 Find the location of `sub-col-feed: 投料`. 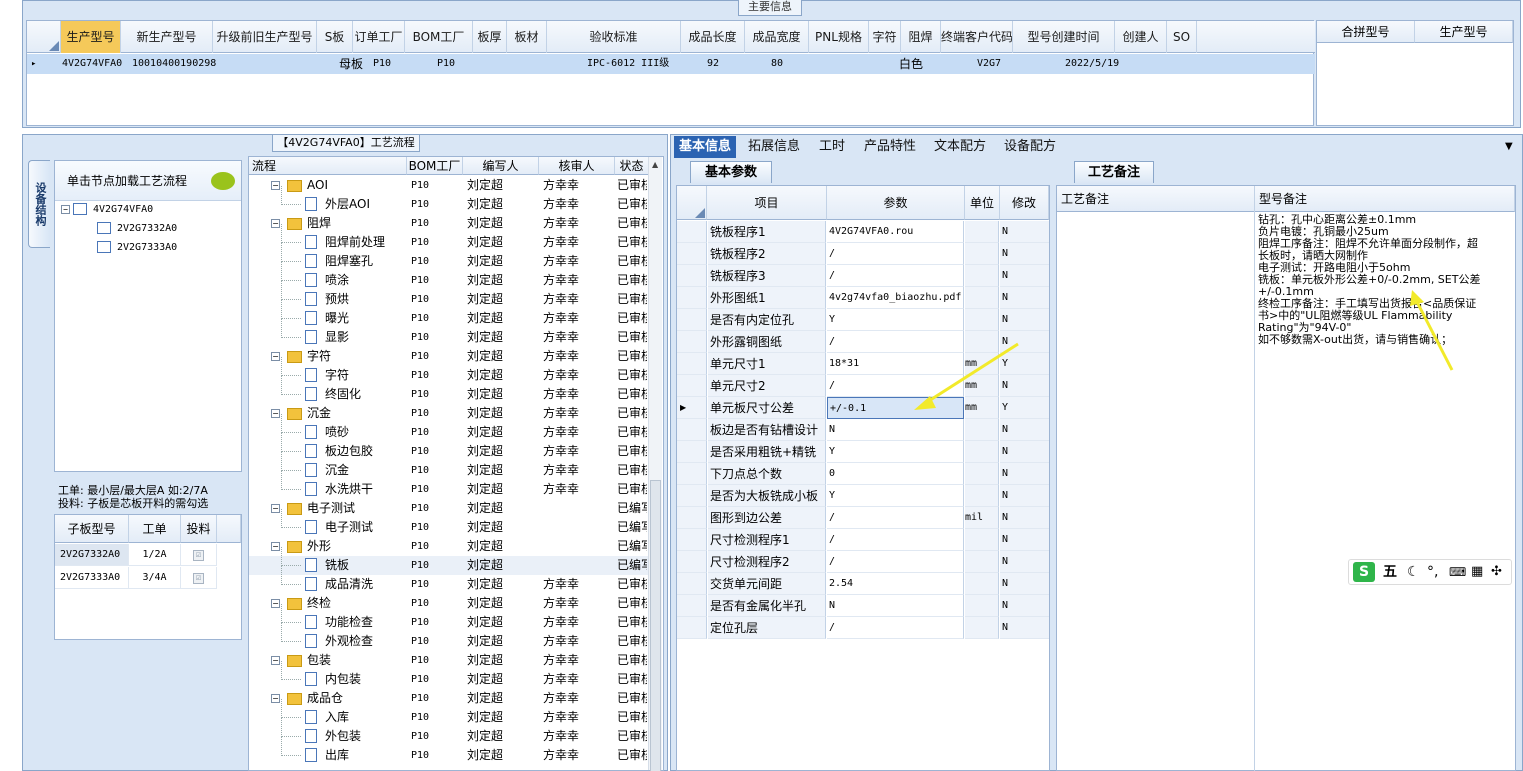

sub-col-feed: 投料 is located at coordinates (199, 529).